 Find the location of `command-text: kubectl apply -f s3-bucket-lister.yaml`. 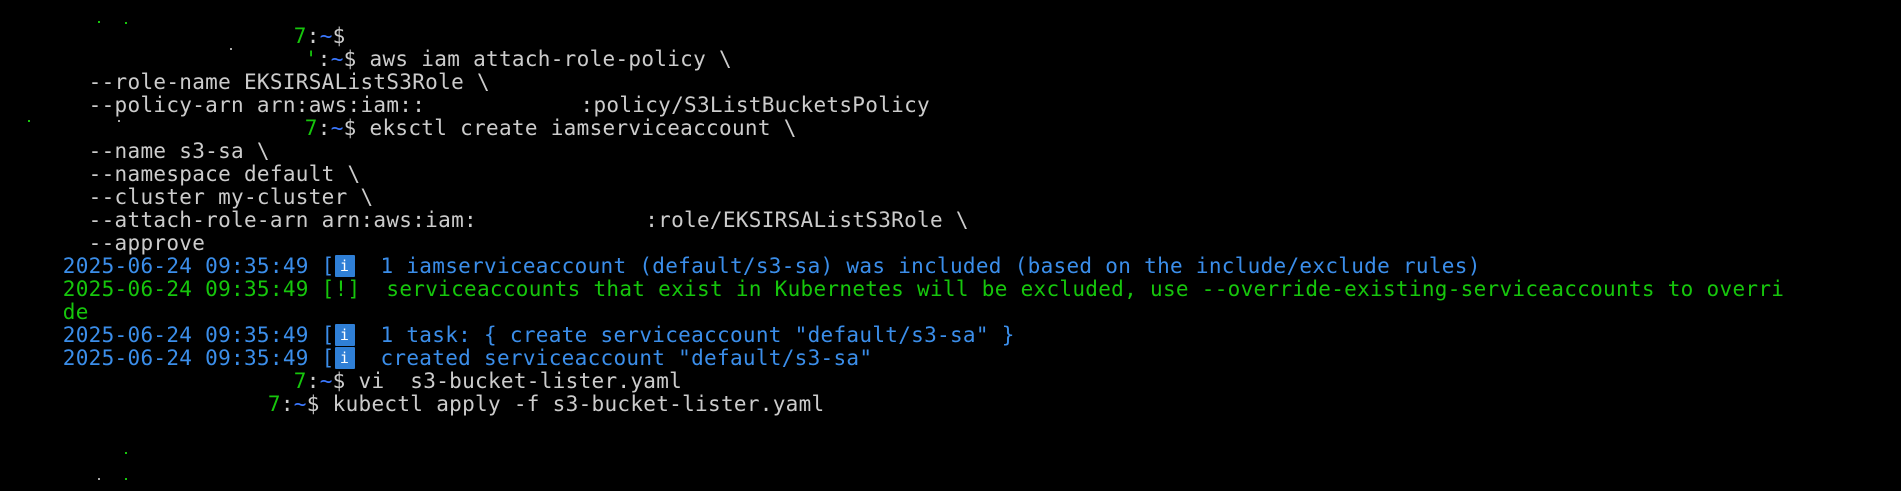

command-text: kubectl apply -f s3-bucket-lister.yaml is located at coordinates (572, 404).